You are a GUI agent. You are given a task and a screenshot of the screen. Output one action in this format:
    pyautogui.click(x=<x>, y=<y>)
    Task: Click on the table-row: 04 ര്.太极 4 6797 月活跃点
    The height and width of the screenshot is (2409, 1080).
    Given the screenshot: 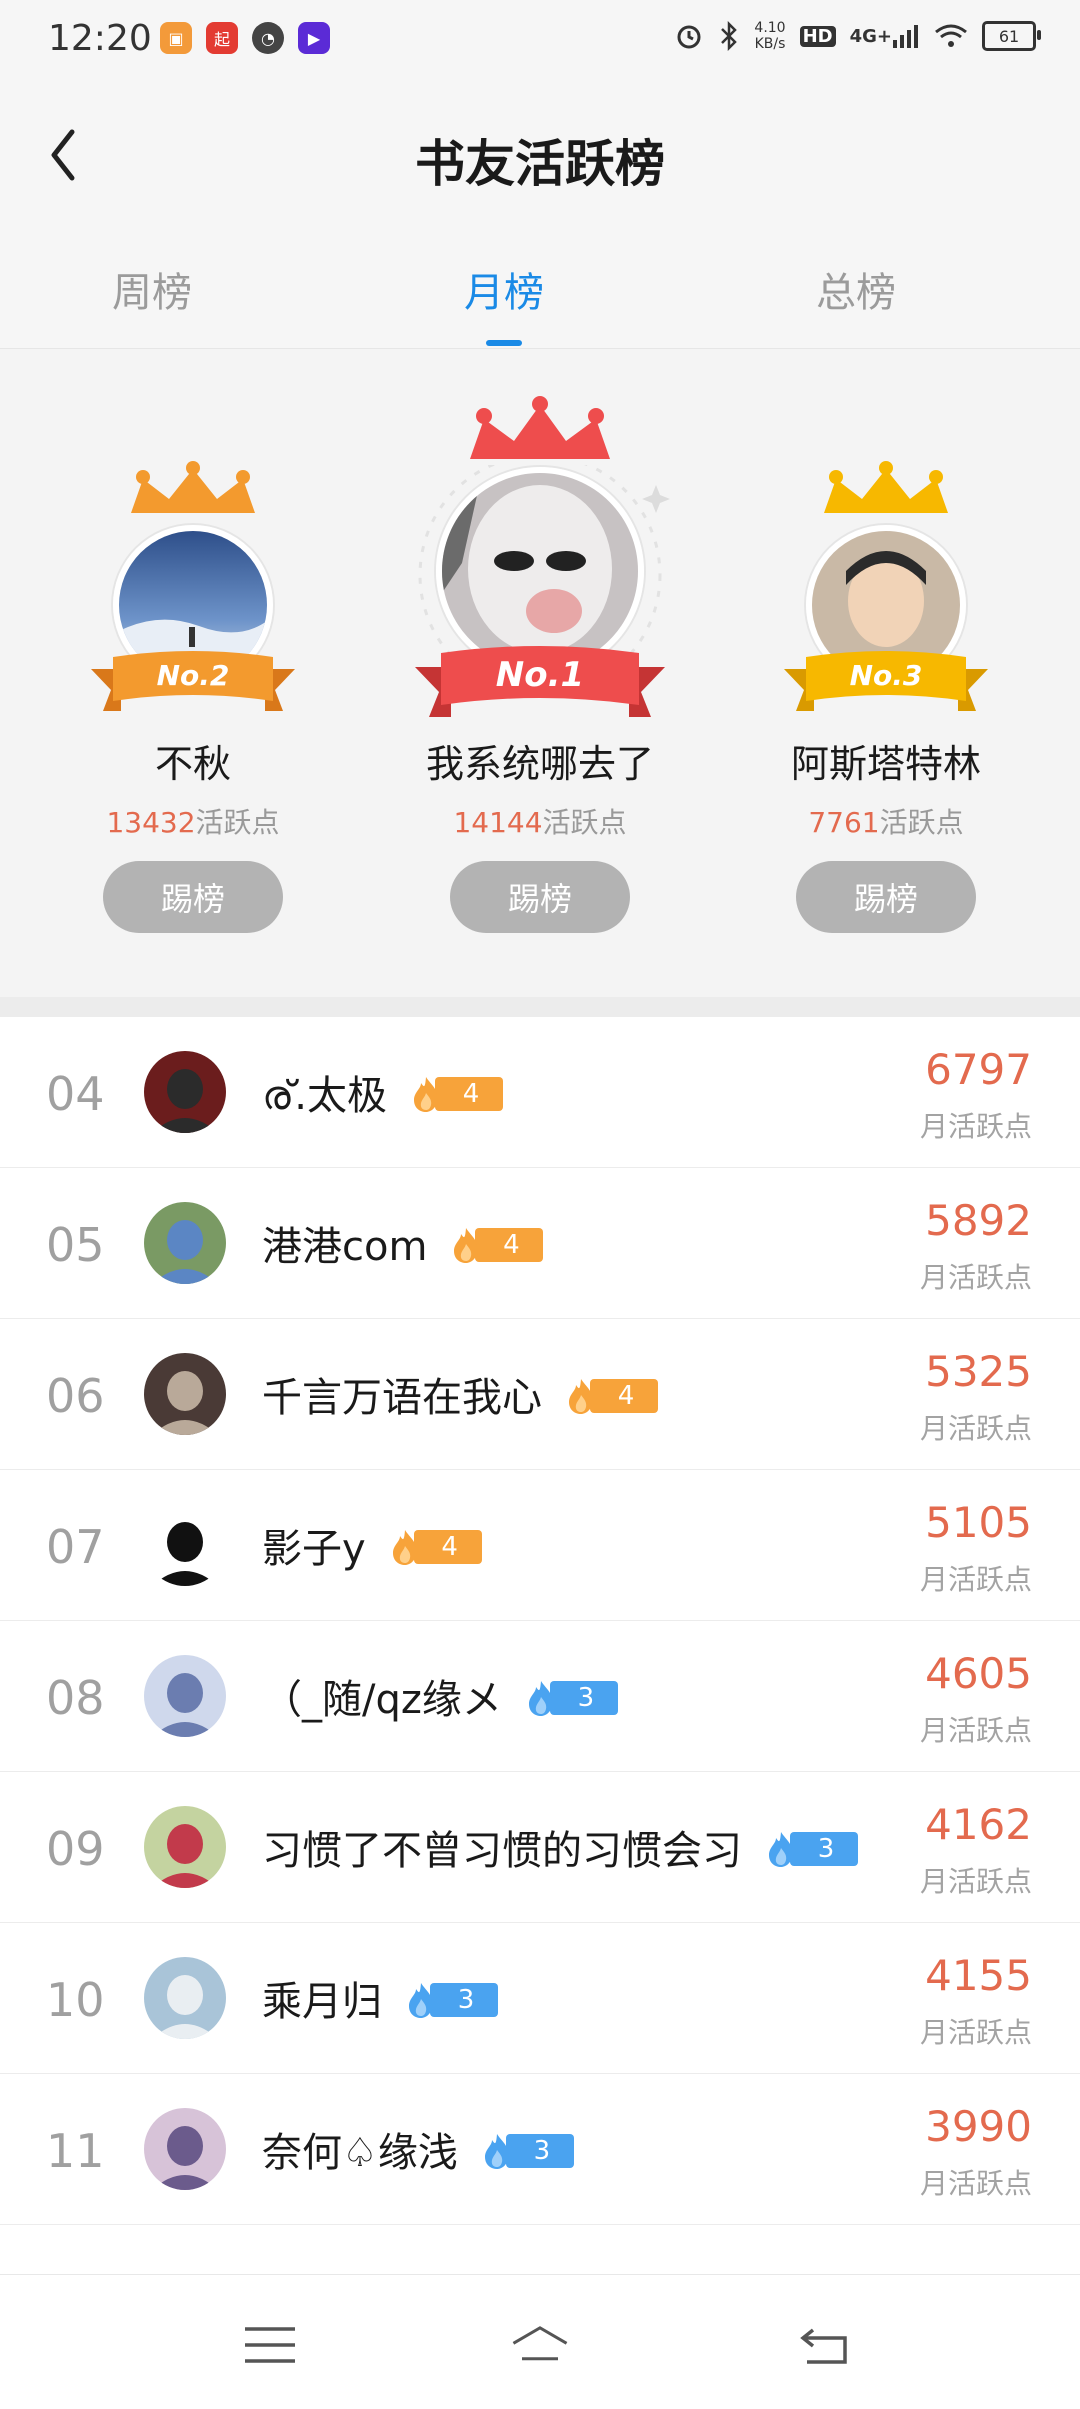 What is the action you would take?
    pyautogui.click(x=540, y=1092)
    